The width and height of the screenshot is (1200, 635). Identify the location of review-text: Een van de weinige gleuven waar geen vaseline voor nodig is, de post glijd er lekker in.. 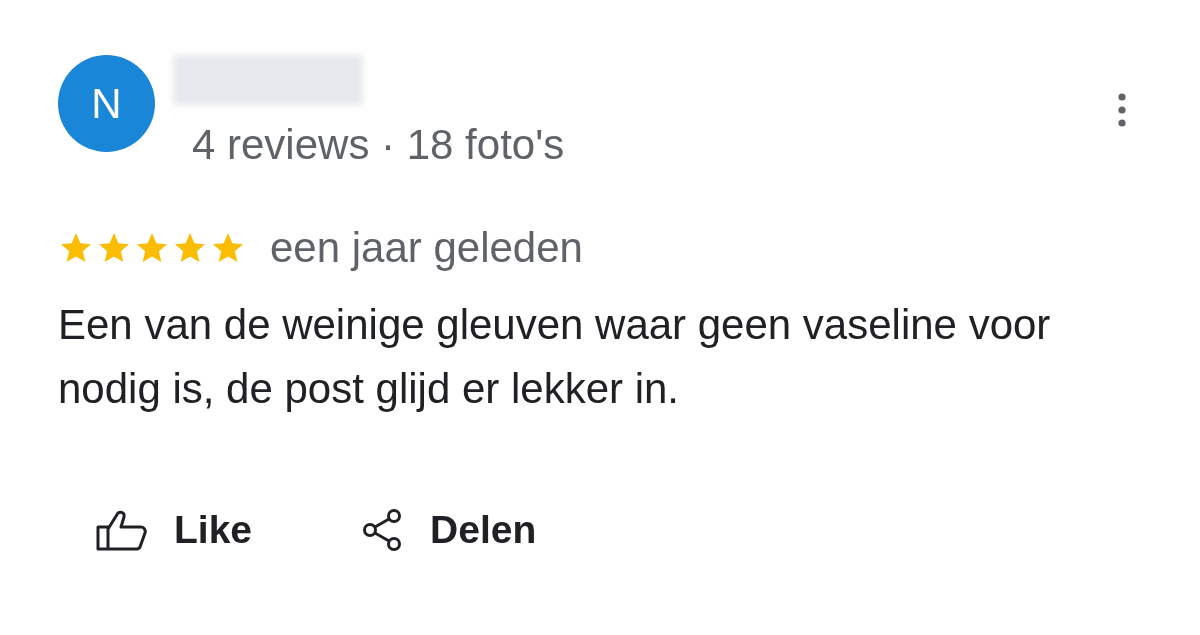
(555, 357).